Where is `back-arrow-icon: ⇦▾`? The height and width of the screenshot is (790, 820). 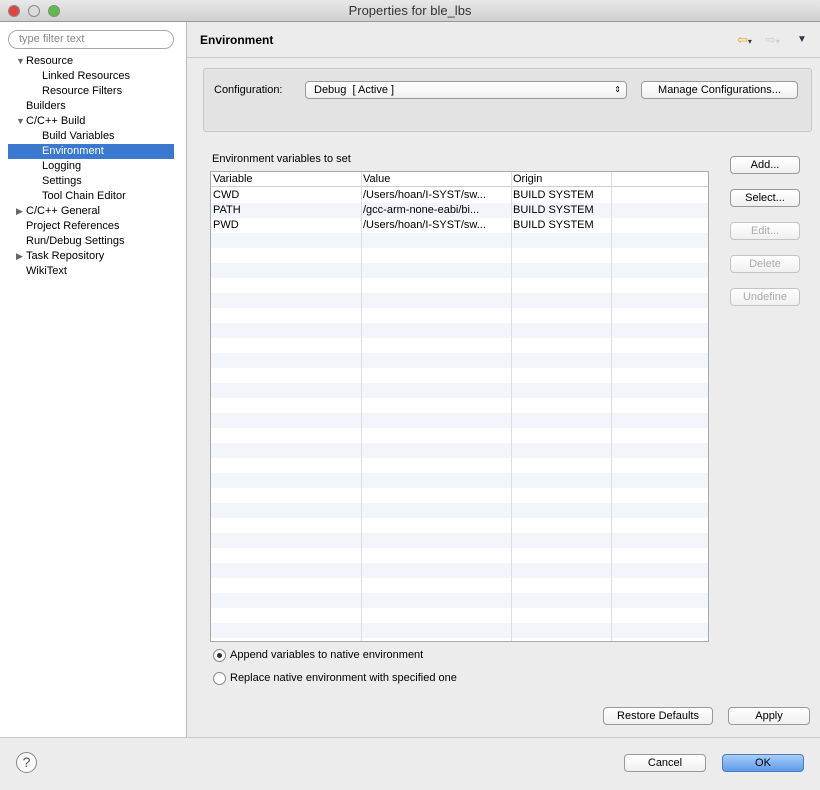 back-arrow-icon: ⇦▾ is located at coordinates (744, 40).